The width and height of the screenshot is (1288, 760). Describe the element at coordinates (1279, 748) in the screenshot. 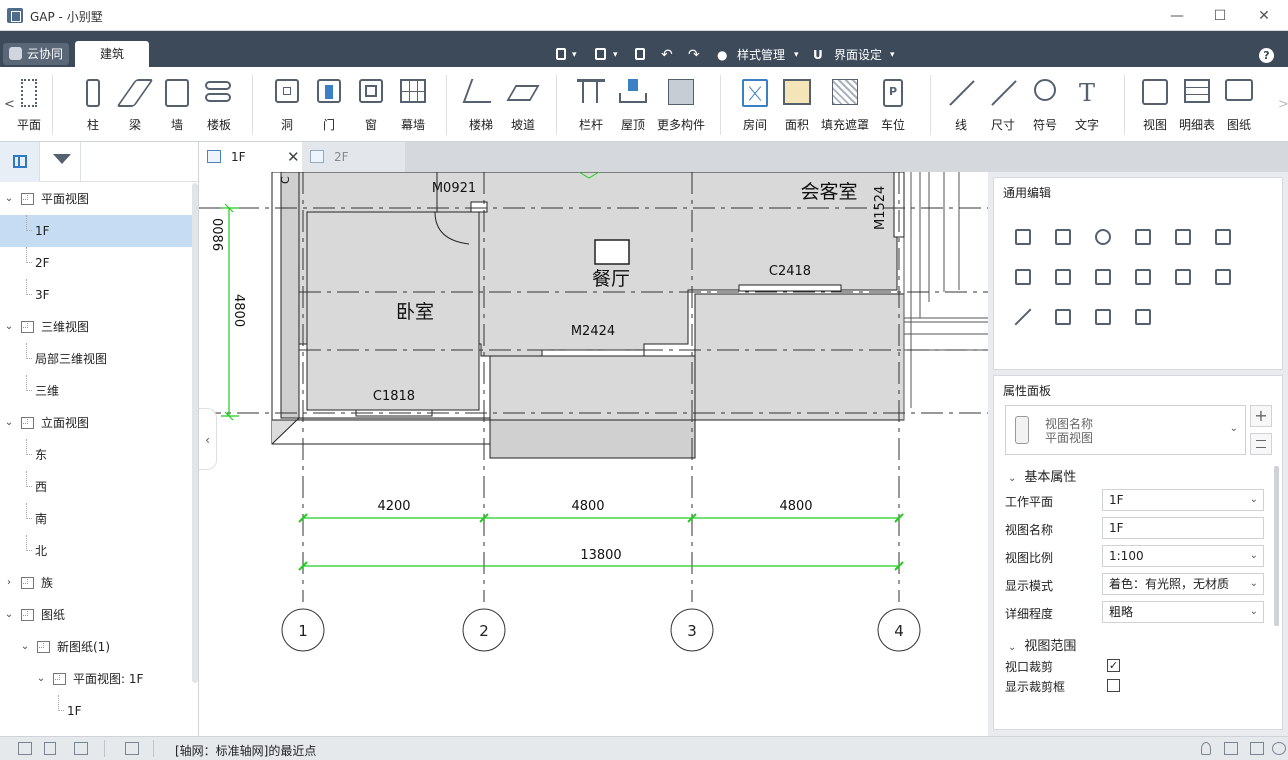

I see `settings-status-icon` at that location.